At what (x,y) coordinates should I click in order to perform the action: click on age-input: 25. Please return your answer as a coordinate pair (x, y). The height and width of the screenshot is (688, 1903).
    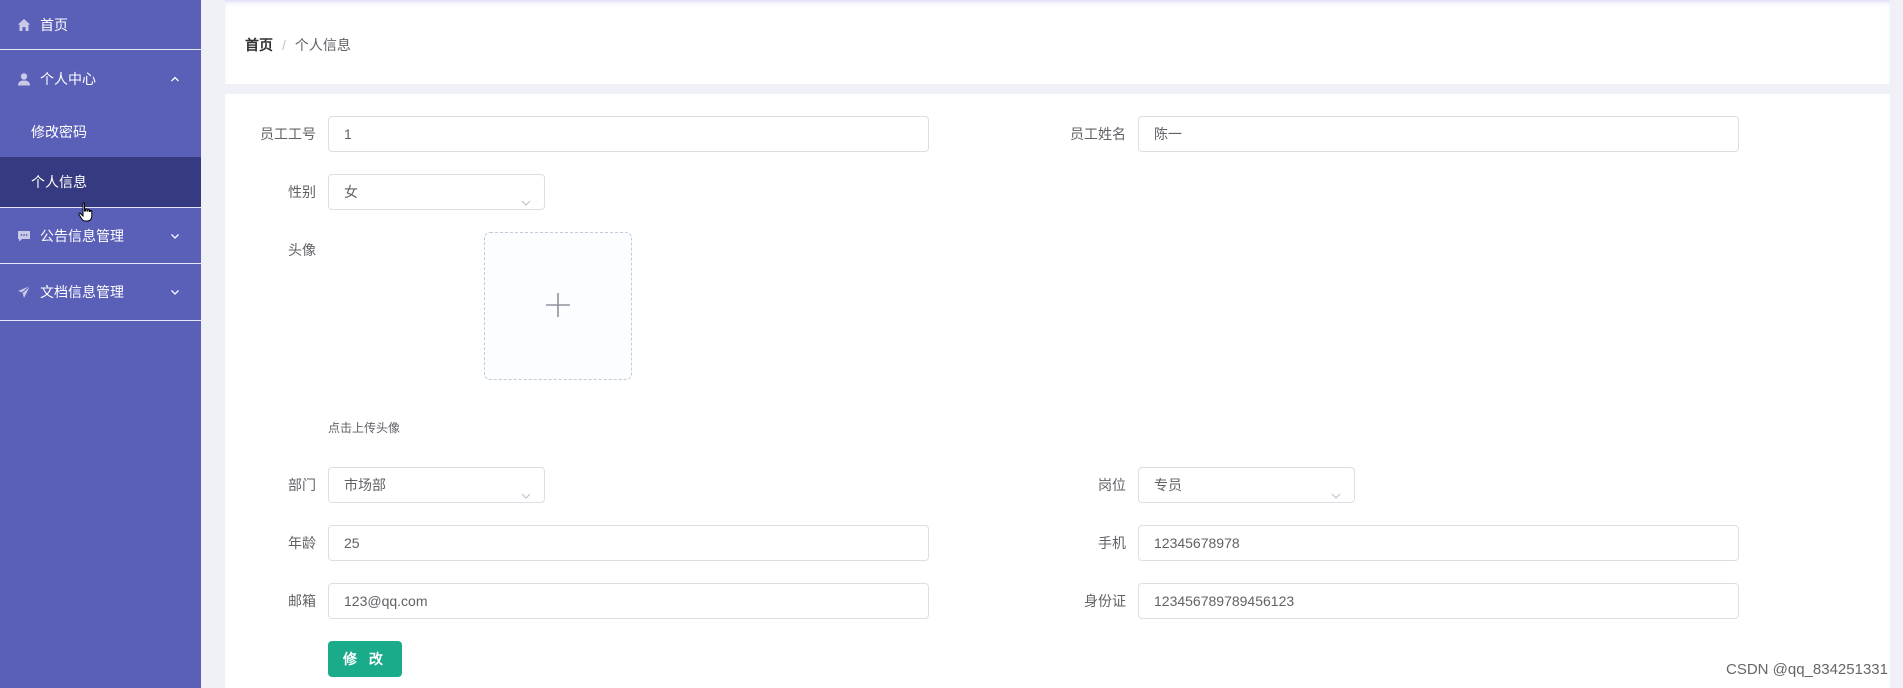
    Looking at the image, I should click on (628, 543).